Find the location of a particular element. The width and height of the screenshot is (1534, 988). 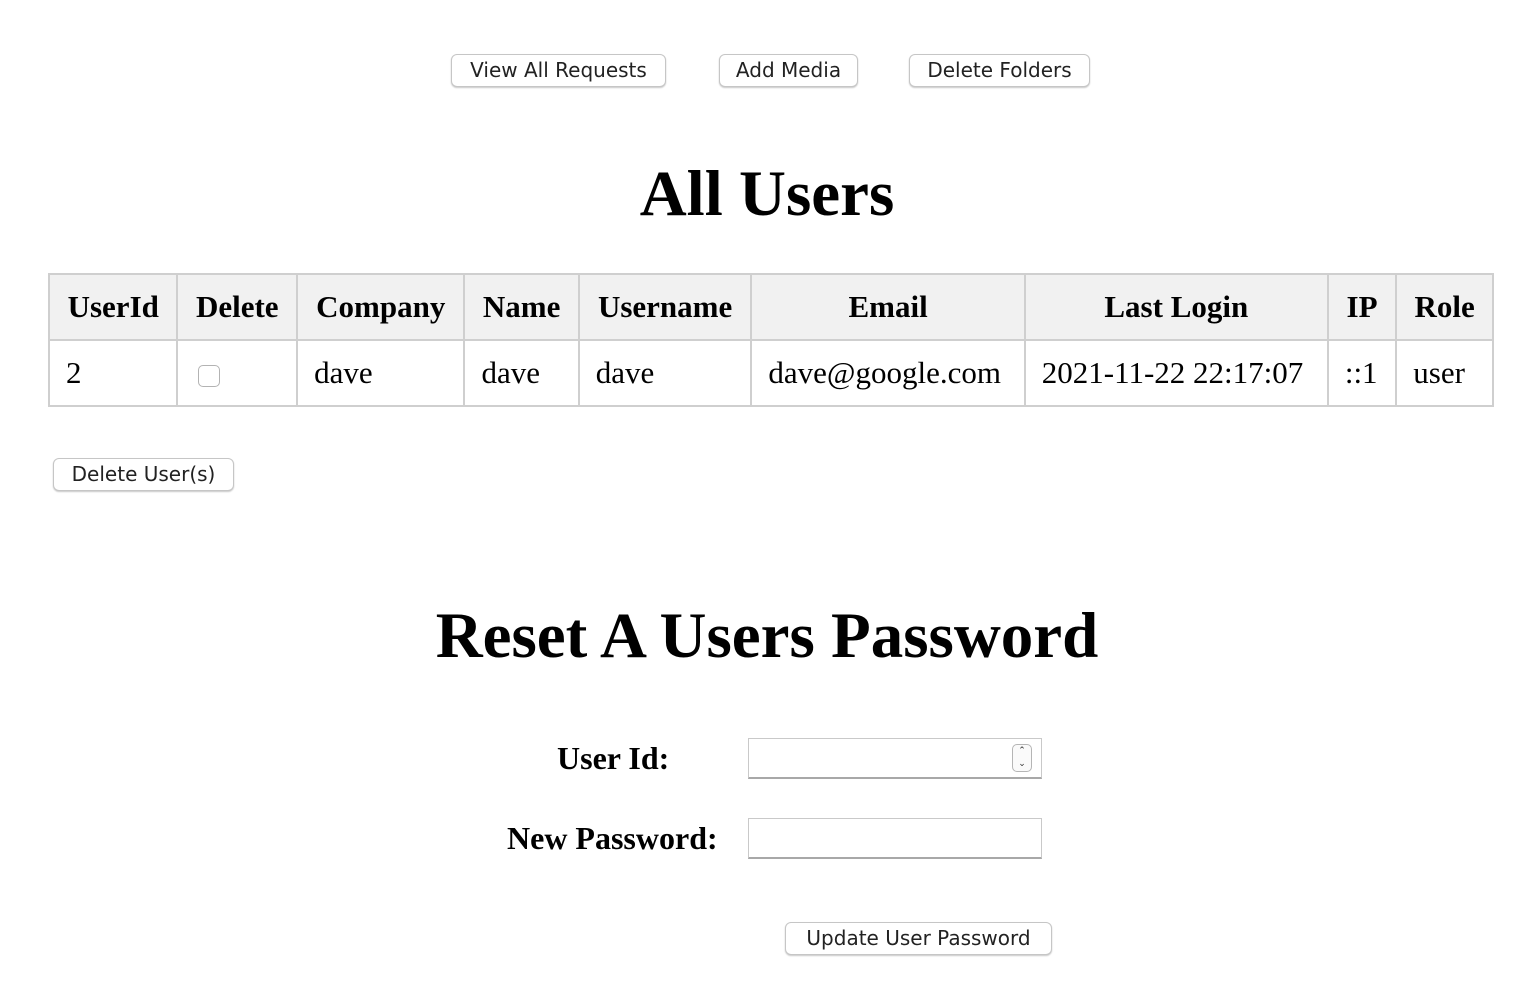

column-header-role: Role is located at coordinates (1444, 307).